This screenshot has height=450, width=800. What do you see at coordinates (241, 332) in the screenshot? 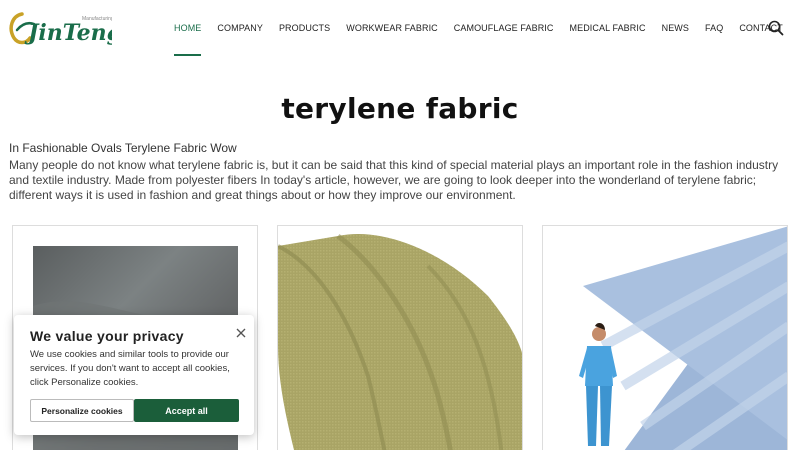
I see `close-icon` at bounding box center [241, 332].